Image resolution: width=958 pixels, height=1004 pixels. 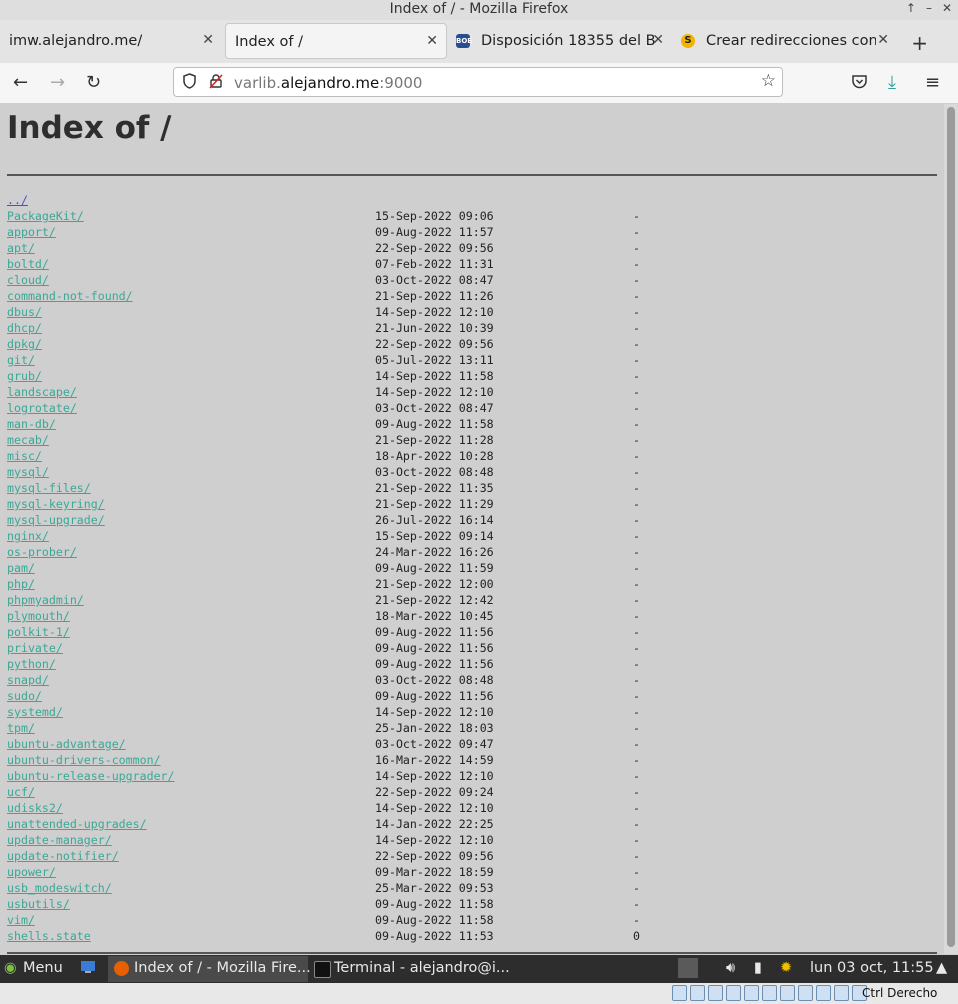 I want to click on tab-index-of: Index of / ✕, so click(x=336, y=41).